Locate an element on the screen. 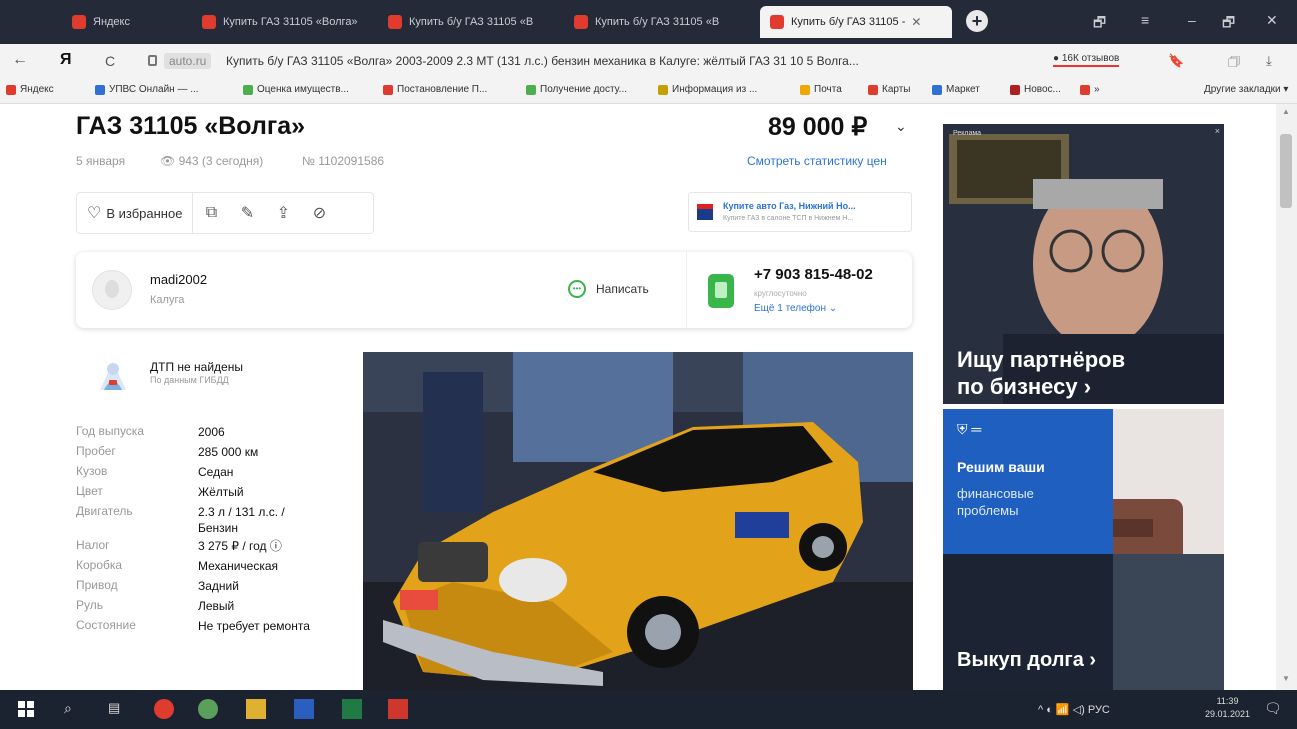 This screenshot has height=729, width=1297. spec-key: Налог is located at coordinates (93, 545).